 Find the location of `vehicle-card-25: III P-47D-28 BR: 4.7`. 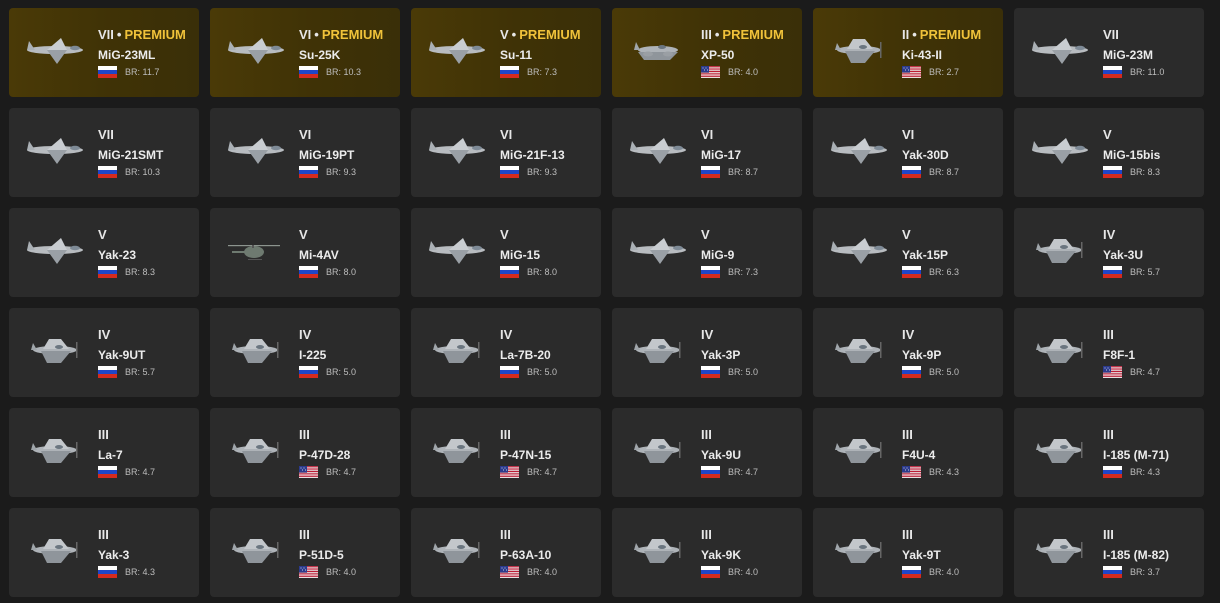

vehicle-card-25: III P-47D-28 BR: 4.7 is located at coordinates (305, 452).